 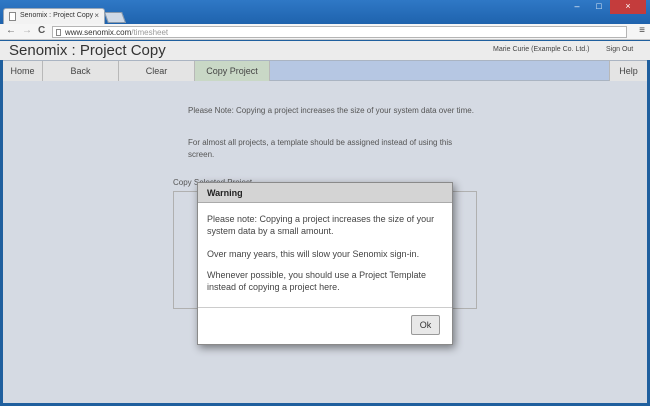 I want to click on forward-arrow-icon: →, so click(x=27, y=30).